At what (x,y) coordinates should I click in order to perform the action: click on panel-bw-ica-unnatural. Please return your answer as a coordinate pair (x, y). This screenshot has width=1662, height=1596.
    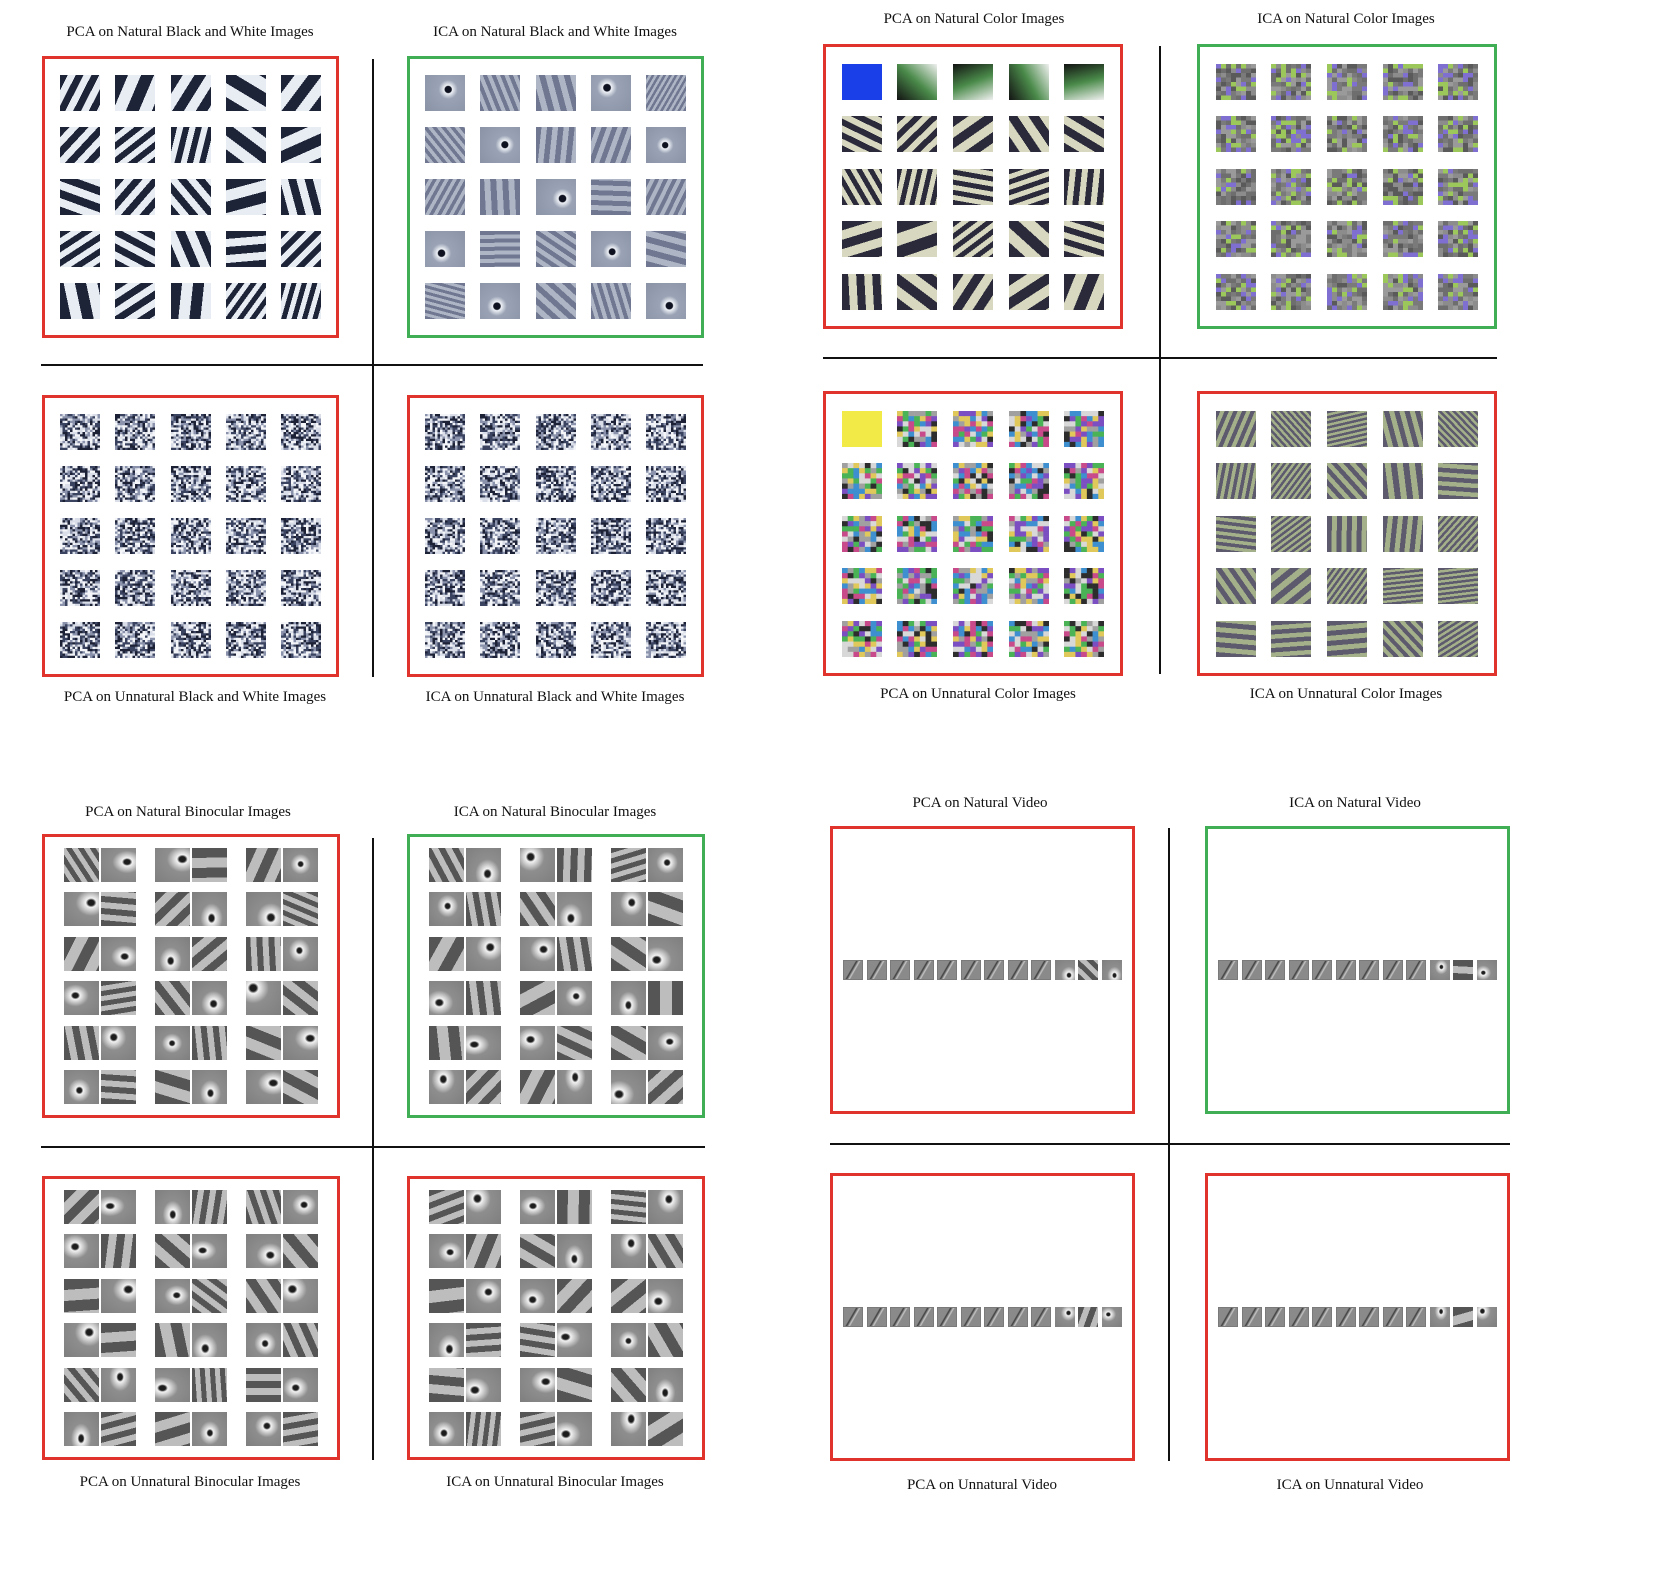
    Looking at the image, I should click on (555, 536).